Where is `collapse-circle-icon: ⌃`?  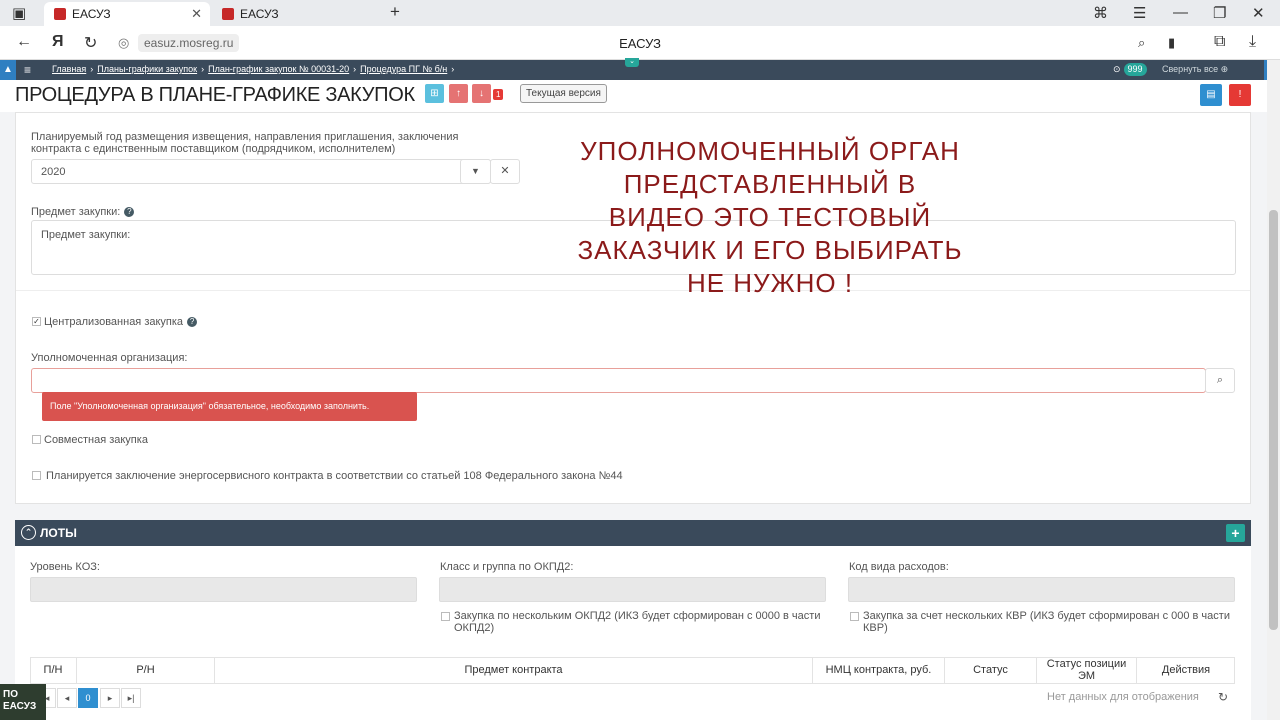
collapse-circle-icon: ⌃ is located at coordinates (28, 532).